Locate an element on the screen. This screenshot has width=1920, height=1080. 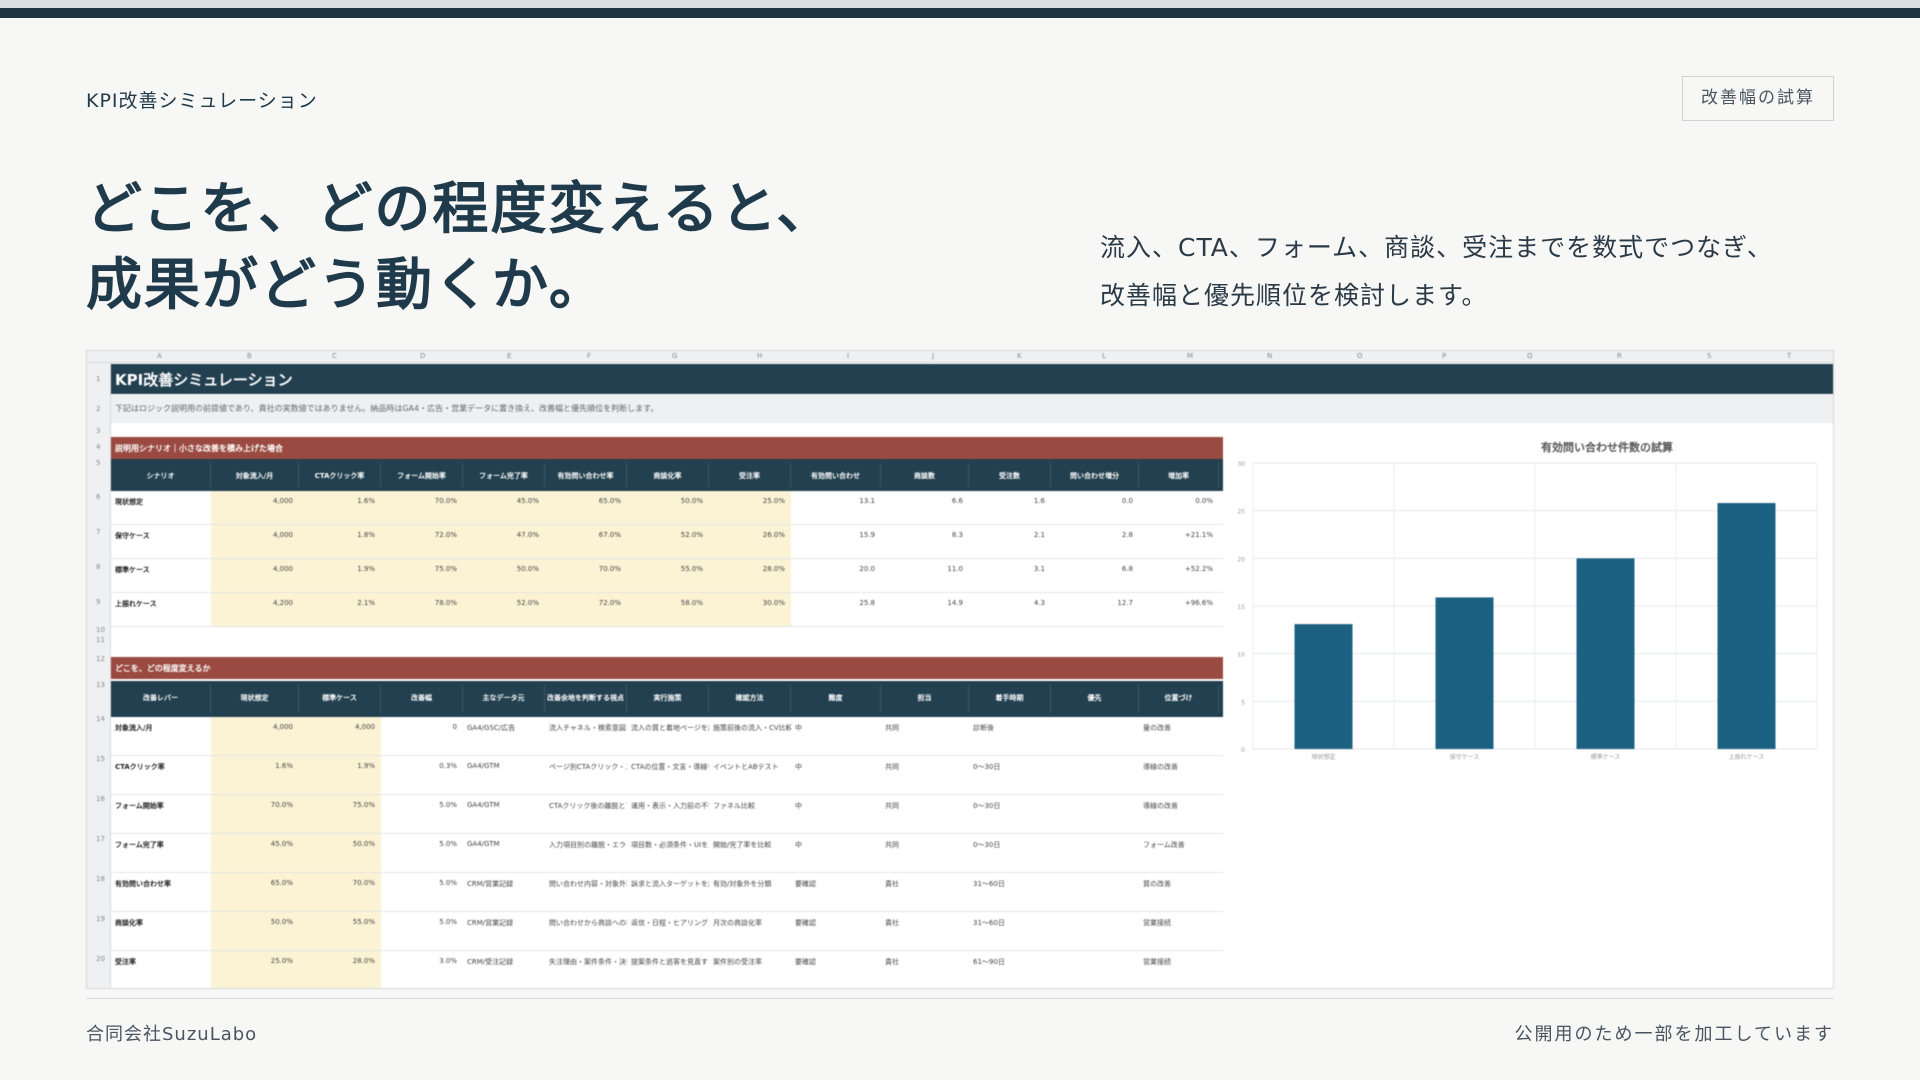
lever-cell: 中 is located at coordinates (798, 845).